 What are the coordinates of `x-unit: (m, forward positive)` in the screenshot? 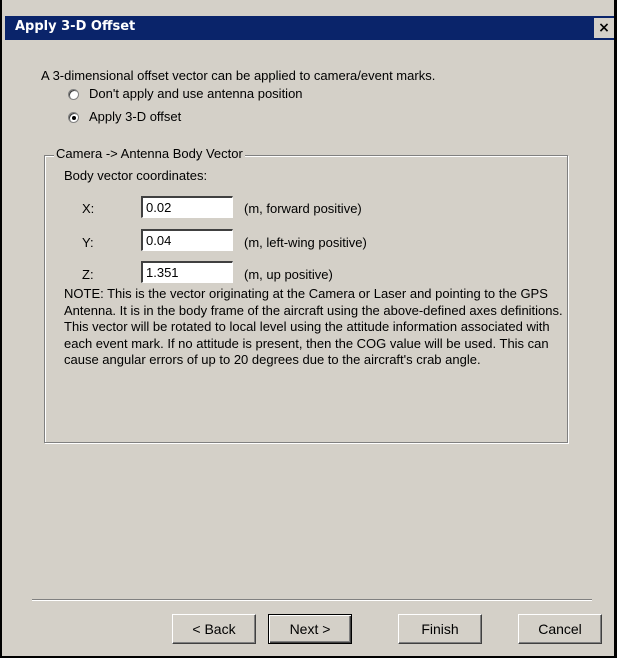 It's located at (303, 208).